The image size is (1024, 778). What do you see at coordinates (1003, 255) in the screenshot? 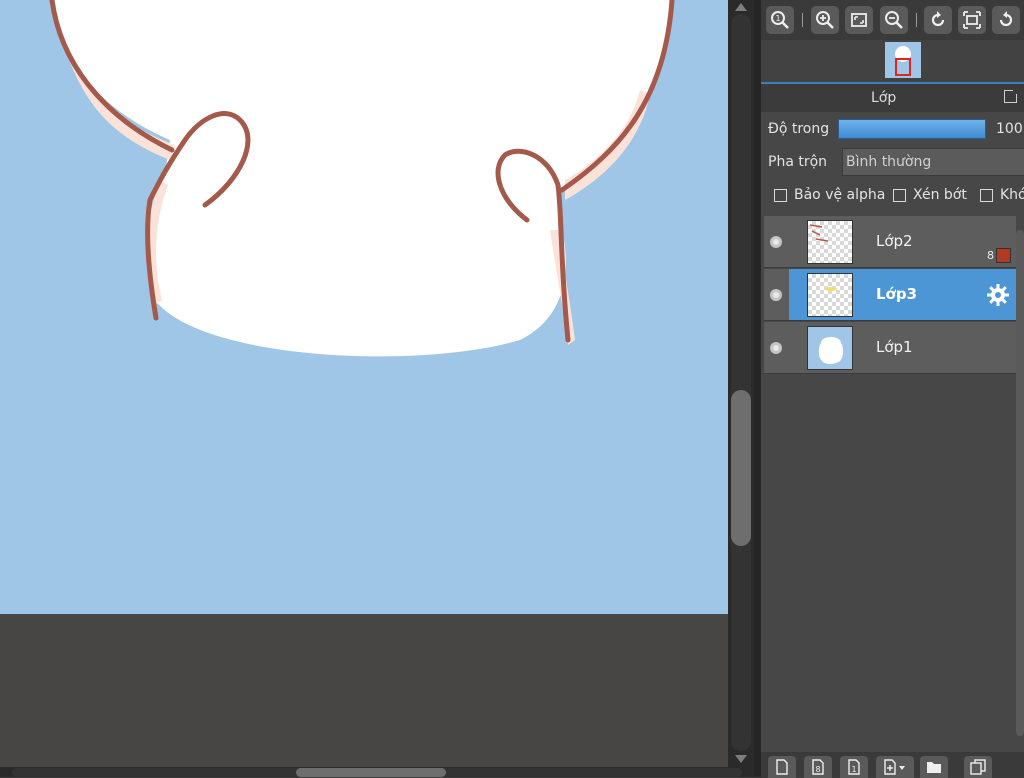
I see `layer-color-swatch` at bounding box center [1003, 255].